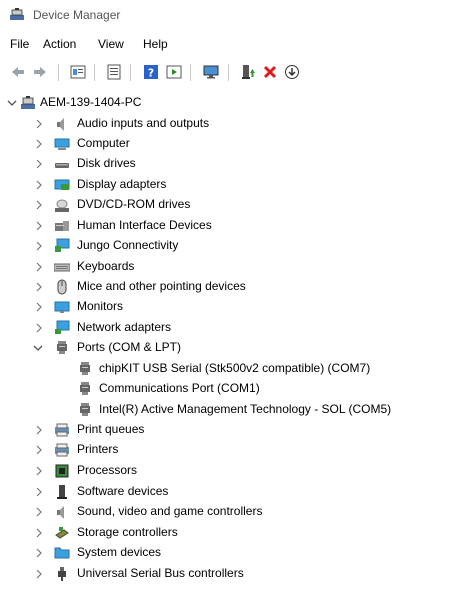 Image resolution: width=457 pixels, height=614 pixels. I want to click on network-adapter-icon, so click(62, 327).